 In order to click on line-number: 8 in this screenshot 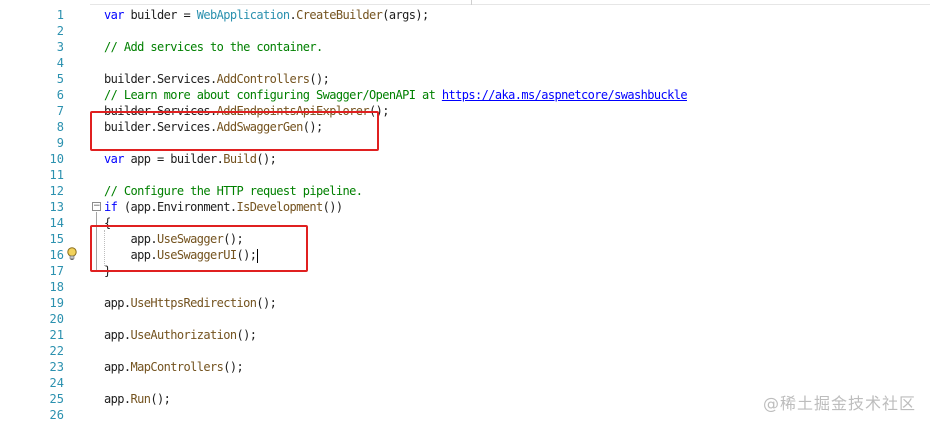, I will do `click(60, 127)`.